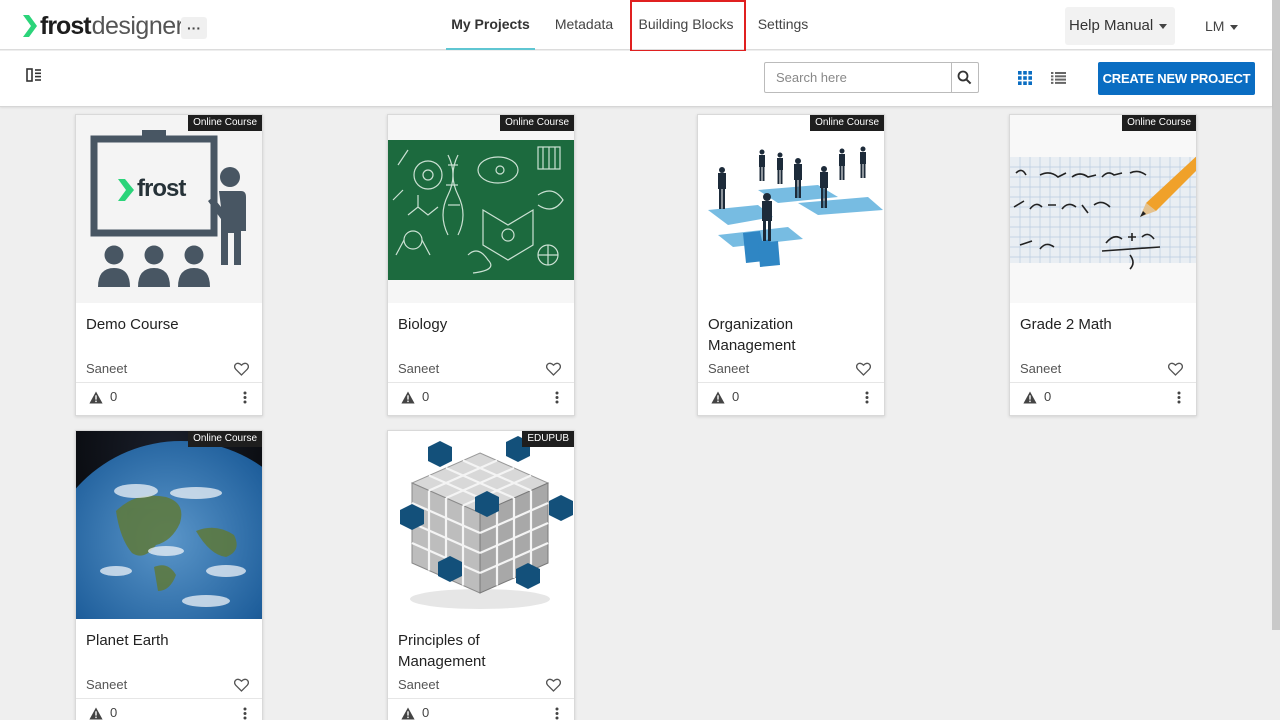 The image size is (1280, 720). What do you see at coordinates (951, 77) in the screenshot?
I see `search-separator` at bounding box center [951, 77].